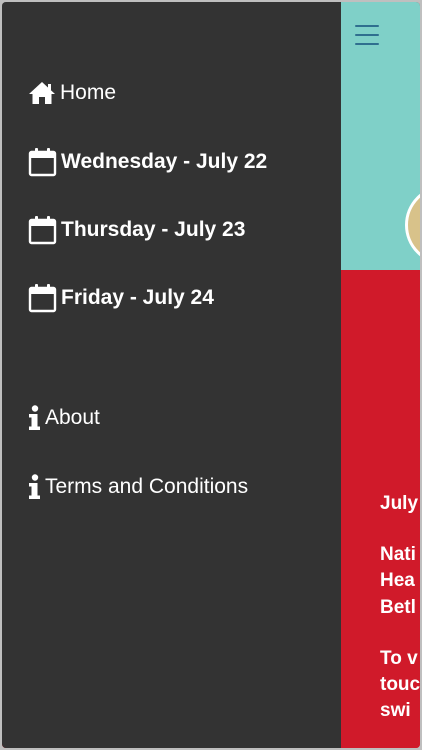  I want to click on content-line: July, so click(399, 503).